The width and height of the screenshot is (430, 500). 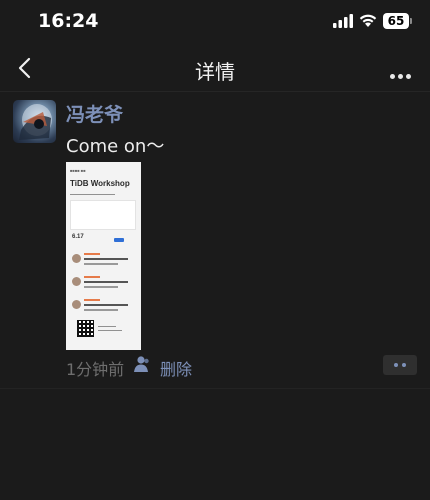 What do you see at coordinates (68, 21) in the screenshot?
I see `status-time: 16:24` at bounding box center [68, 21].